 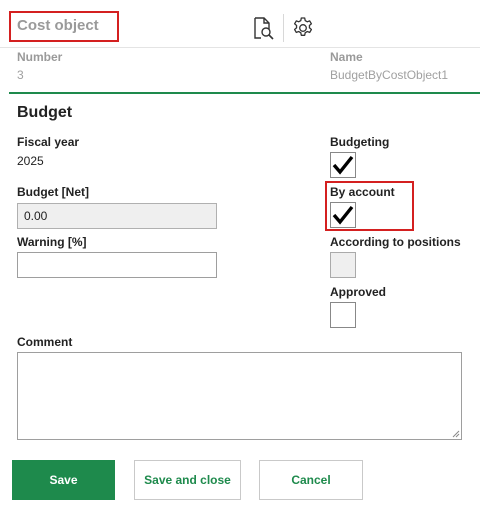 I want to click on by-account-label: By account, so click(x=362, y=192).